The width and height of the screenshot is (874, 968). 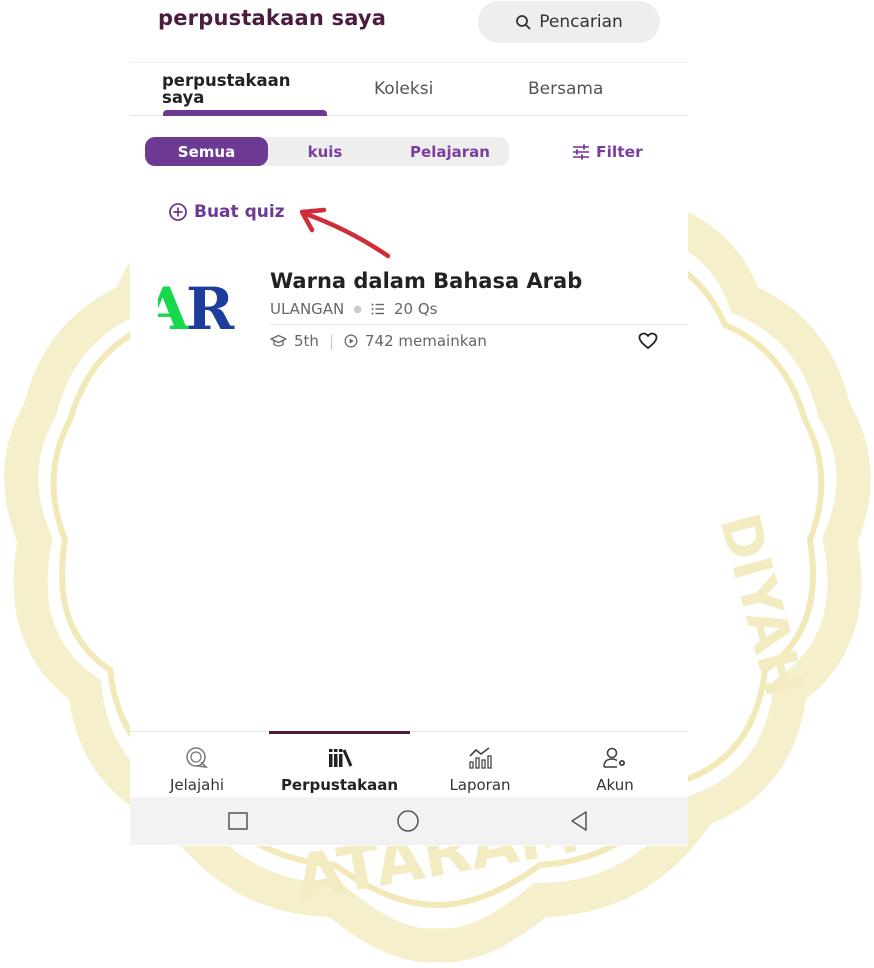 I want to click on content-type-filter: Semua kuis Pelajaran, so click(x=327, y=151).